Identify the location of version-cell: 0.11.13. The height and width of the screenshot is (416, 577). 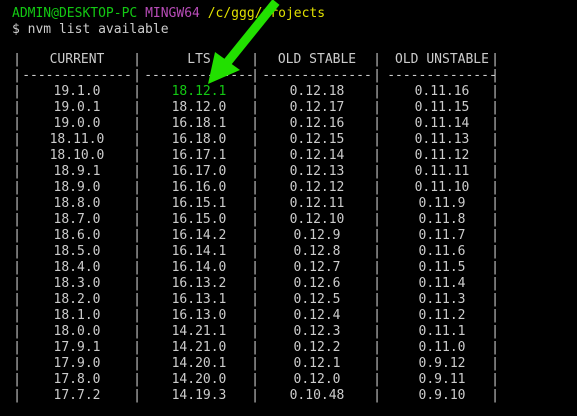
(442, 139).